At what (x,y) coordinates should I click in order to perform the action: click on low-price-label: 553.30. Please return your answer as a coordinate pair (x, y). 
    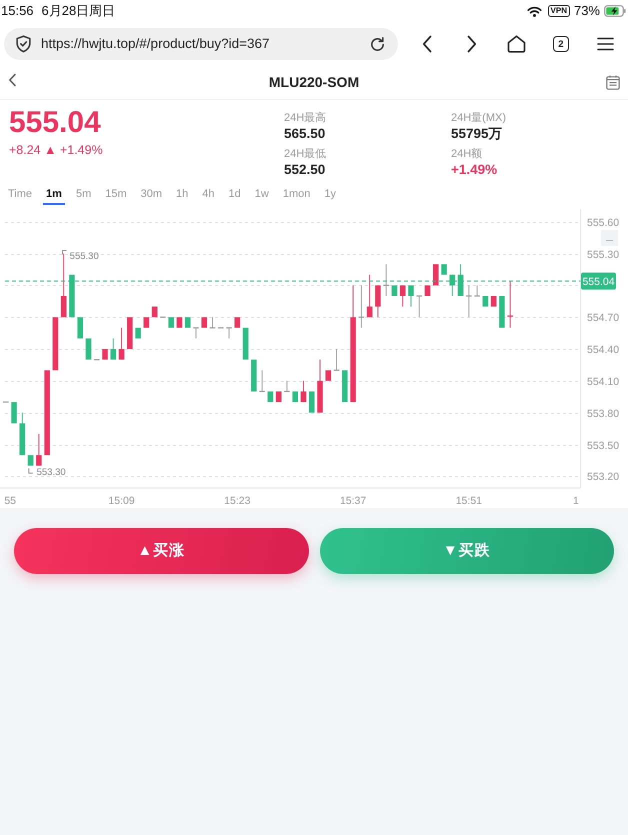
    Looking at the image, I should click on (47, 472).